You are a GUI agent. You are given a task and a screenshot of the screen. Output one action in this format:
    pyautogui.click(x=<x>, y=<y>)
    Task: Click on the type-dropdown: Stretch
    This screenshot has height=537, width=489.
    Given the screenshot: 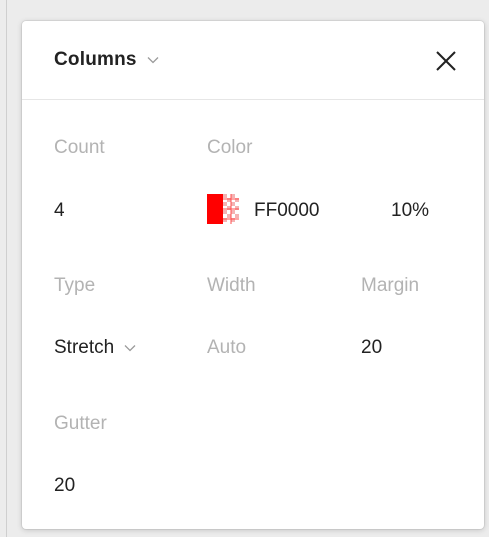 What is the action you would take?
    pyautogui.click(x=95, y=348)
    